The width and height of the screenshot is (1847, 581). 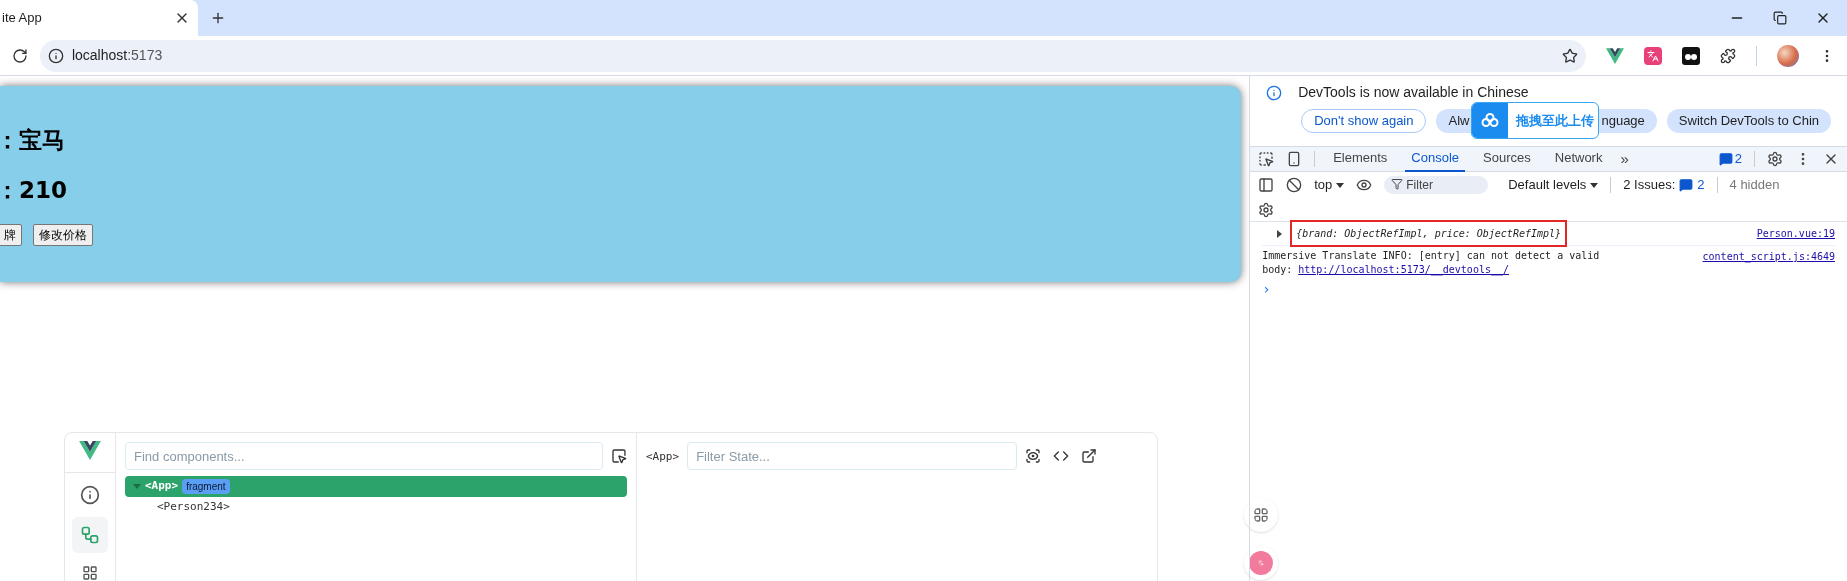 What do you see at coordinates (1788, 55) in the screenshot?
I see `profile-avatar` at bounding box center [1788, 55].